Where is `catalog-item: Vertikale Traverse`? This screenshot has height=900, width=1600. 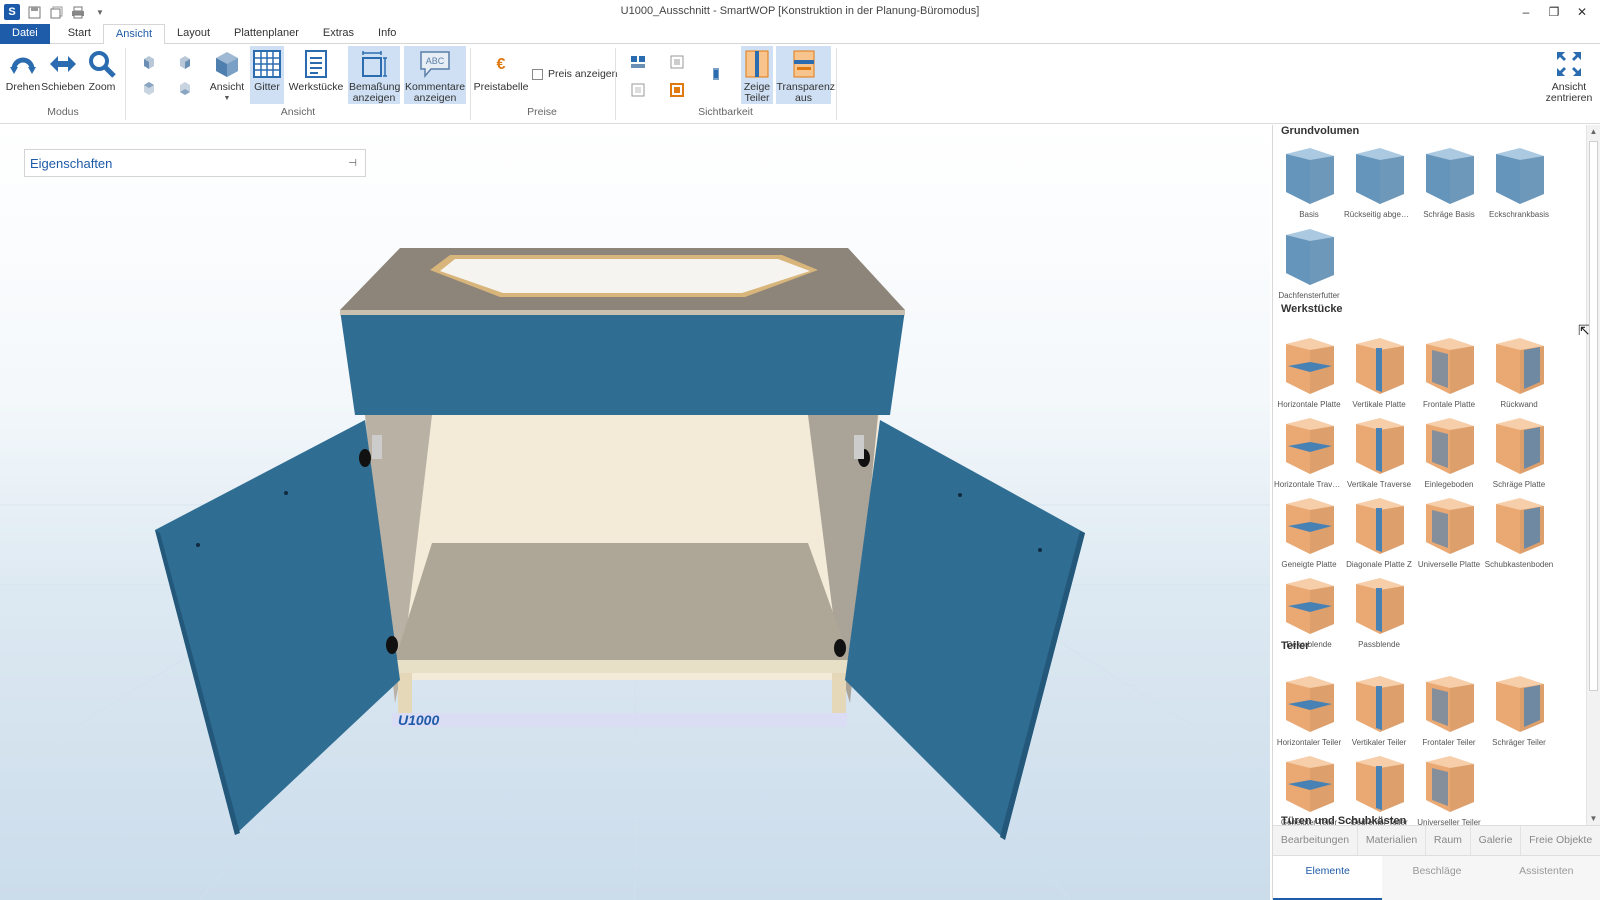 catalog-item: Vertikale Traverse is located at coordinates (1379, 452).